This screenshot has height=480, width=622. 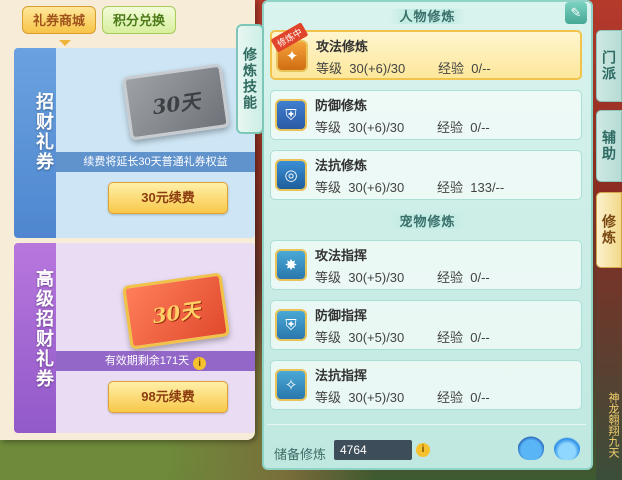 I want to click on potion-icon, so click(x=531, y=446).